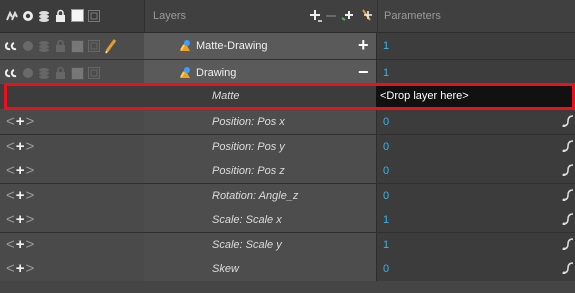 The width and height of the screenshot is (575, 293). What do you see at coordinates (363, 45) in the screenshot?
I see `expand-toggle-icon: +` at bounding box center [363, 45].